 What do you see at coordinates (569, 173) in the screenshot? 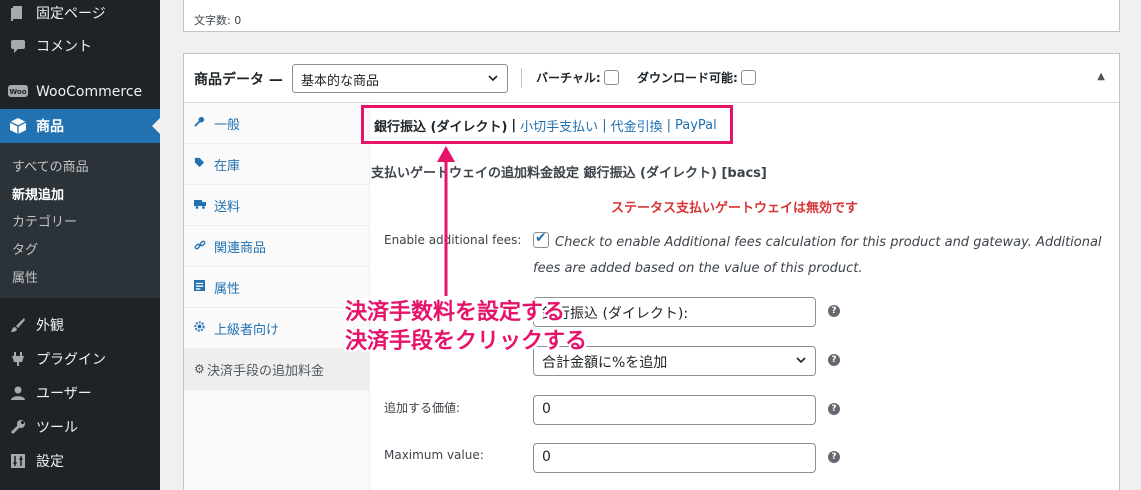
I see `section-title: 支払いゲートウェイの追加料金設定 銀行振込 (ダイレクト) [bacs]` at bounding box center [569, 173].